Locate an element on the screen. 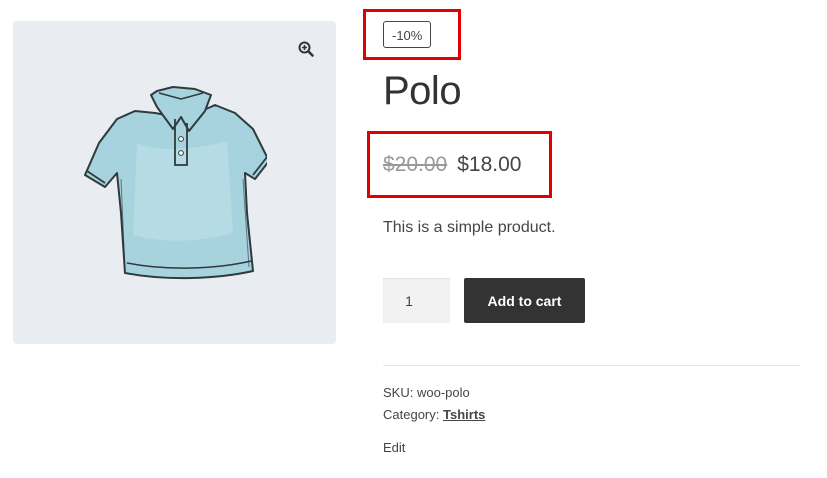 This screenshot has height=478, width=827. sku-label: SKU: is located at coordinates (398, 392).